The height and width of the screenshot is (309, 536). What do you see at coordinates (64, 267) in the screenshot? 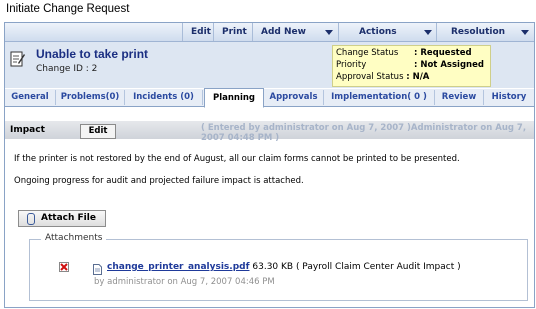
I see `delete-attachment-icon` at bounding box center [64, 267].